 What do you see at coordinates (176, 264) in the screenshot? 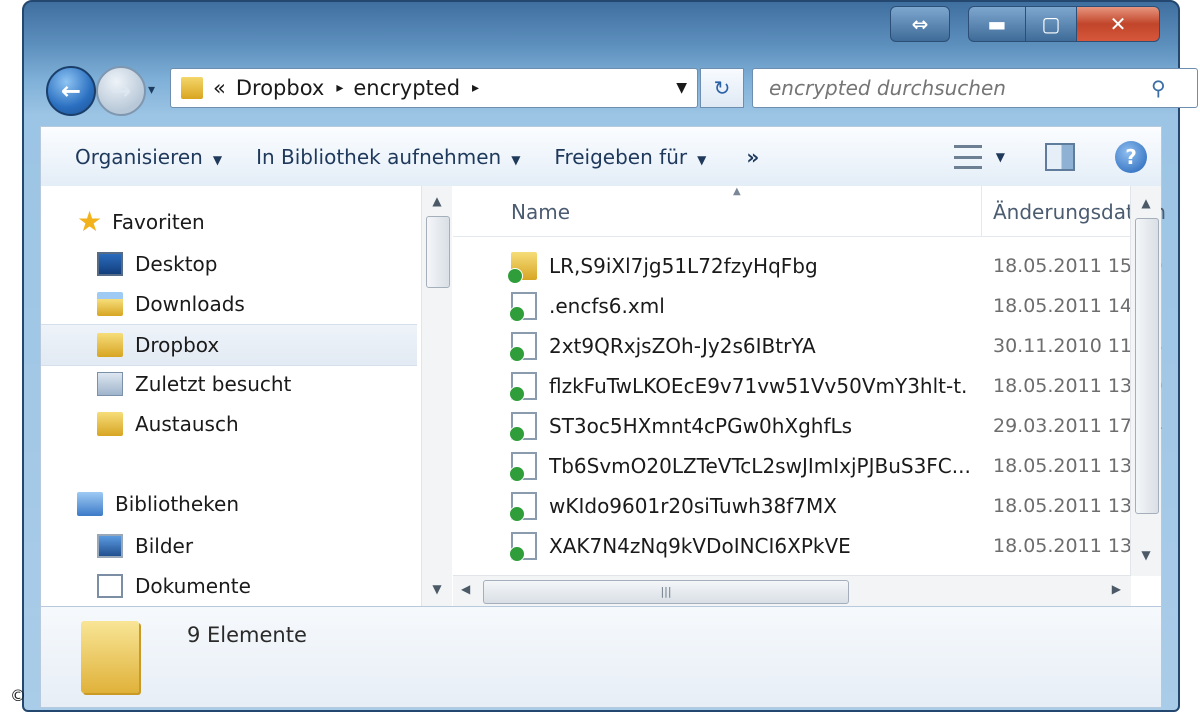
I see `sidebar-item-label: Desktop` at bounding box center [176, 264].